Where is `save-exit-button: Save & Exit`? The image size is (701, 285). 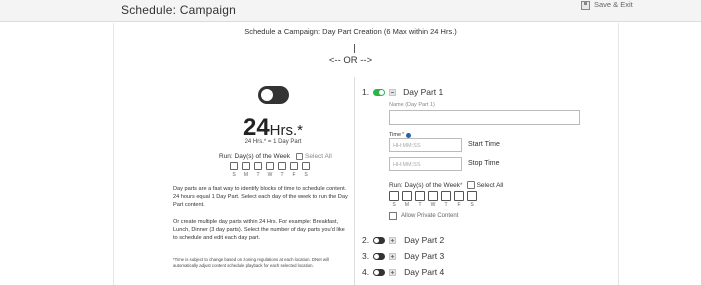 save-exit-button: Save & Exit is located at coordinates (607, 5).